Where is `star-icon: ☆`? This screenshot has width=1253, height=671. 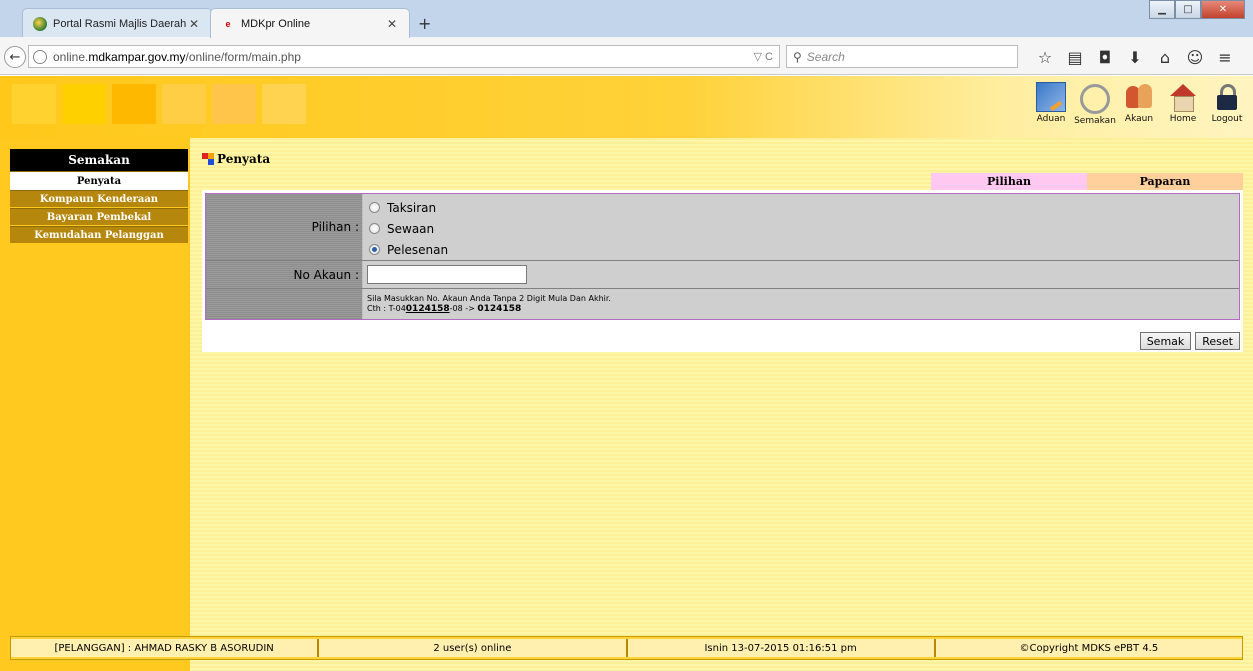
star-icon: ☆ is located at coordinates (1045, 57).